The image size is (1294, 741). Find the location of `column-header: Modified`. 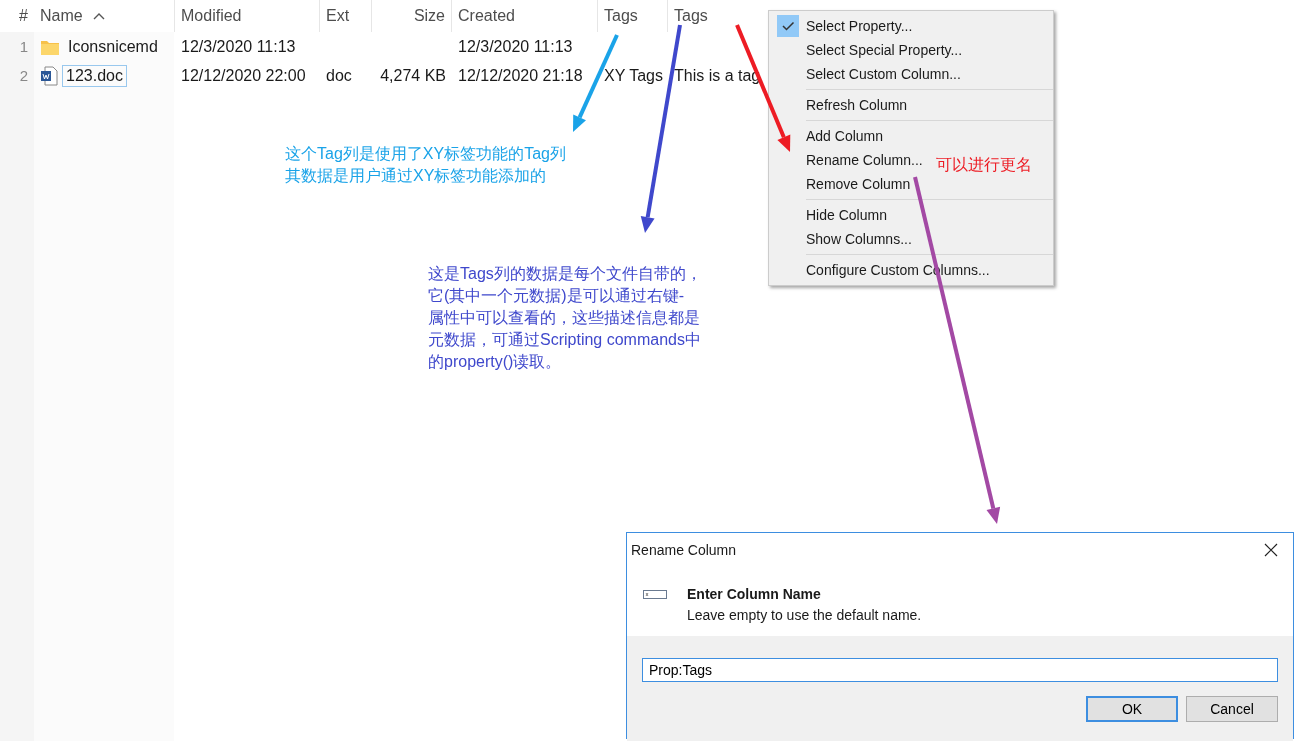

column-header: Modified is located at coordinates (247, 16).